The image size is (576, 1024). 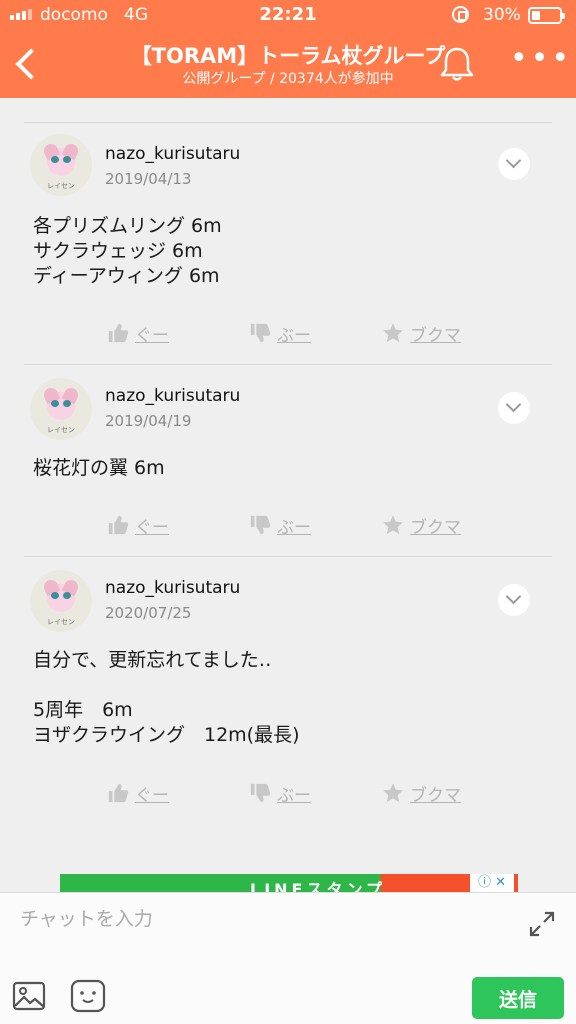 What do you see at coordinates (546, 15) in the screenshot?
I see `battery-icon` at bounding box center [546, 15].